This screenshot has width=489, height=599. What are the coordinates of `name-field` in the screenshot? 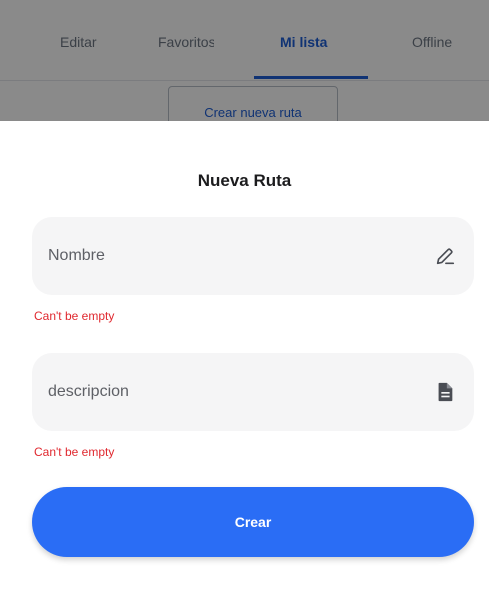 It's located at (253, 256).